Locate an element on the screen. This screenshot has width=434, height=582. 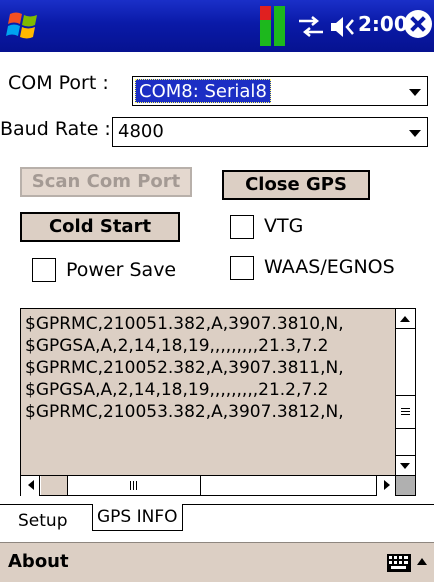
power-save-label: Power Save is located at coordinates (121, 270).